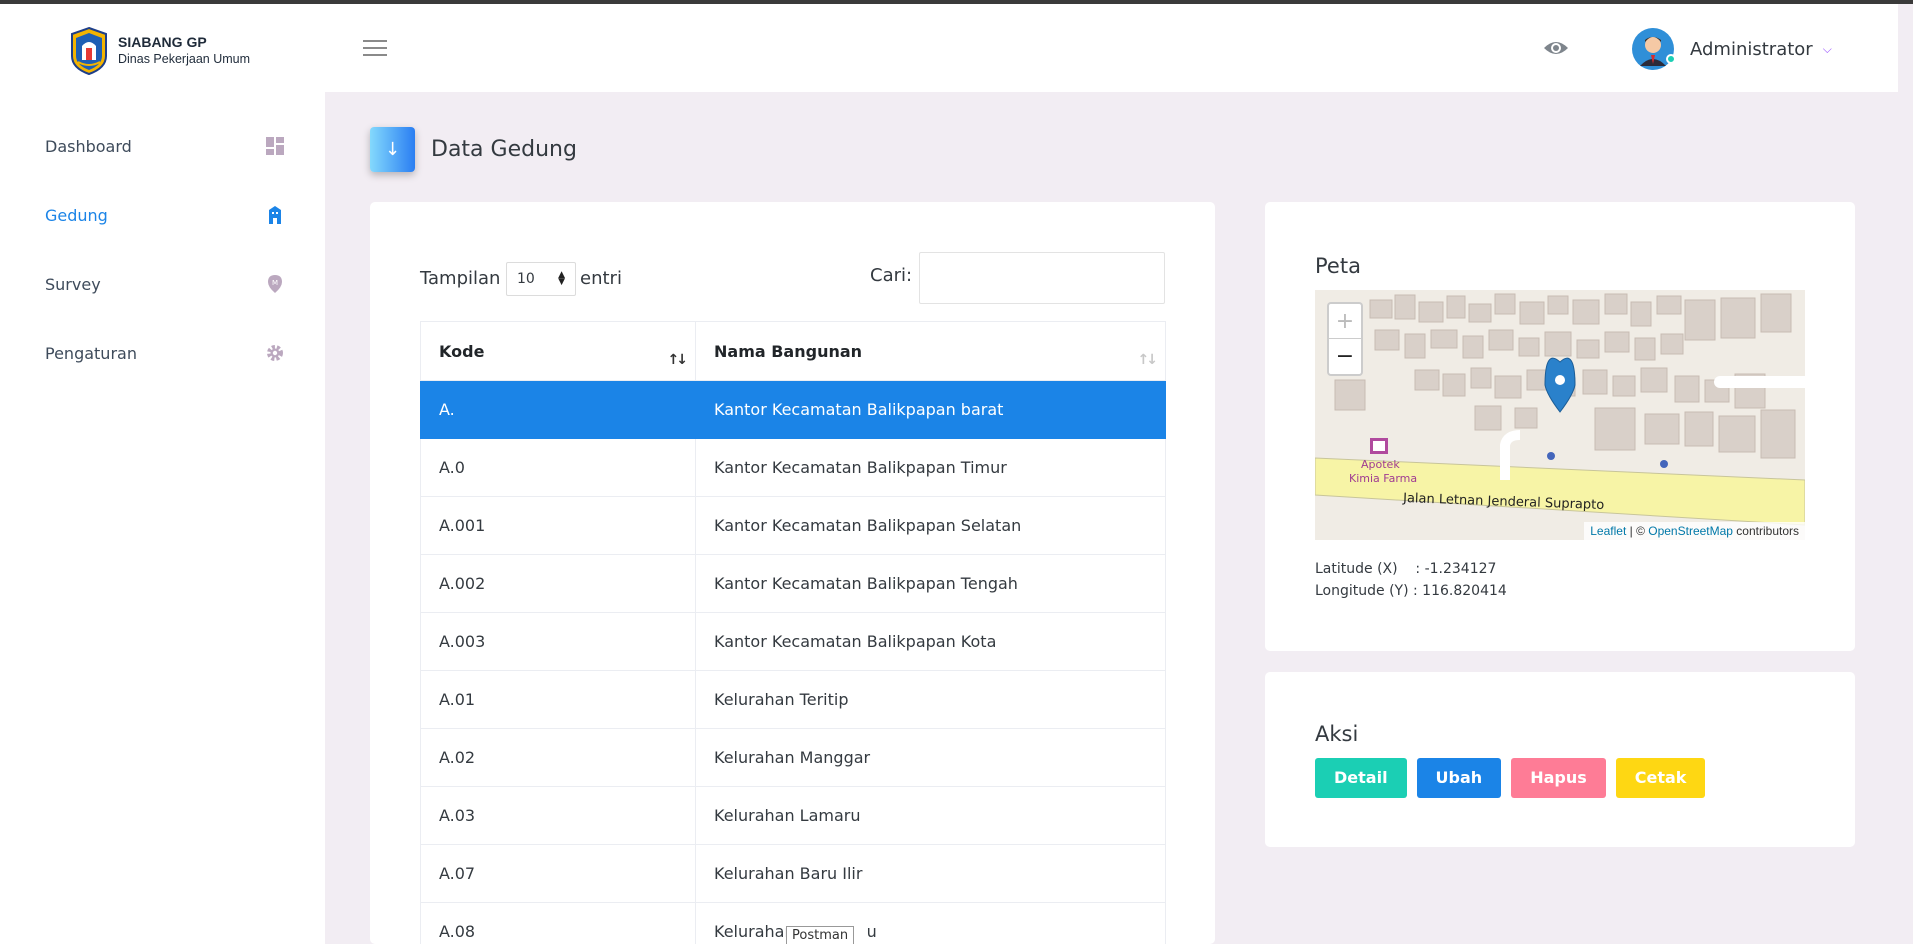 The width and height of the screenshot is (1913, 944). I want to click on profile-dropdown: Administrator ⌵, so click(1732, 49).